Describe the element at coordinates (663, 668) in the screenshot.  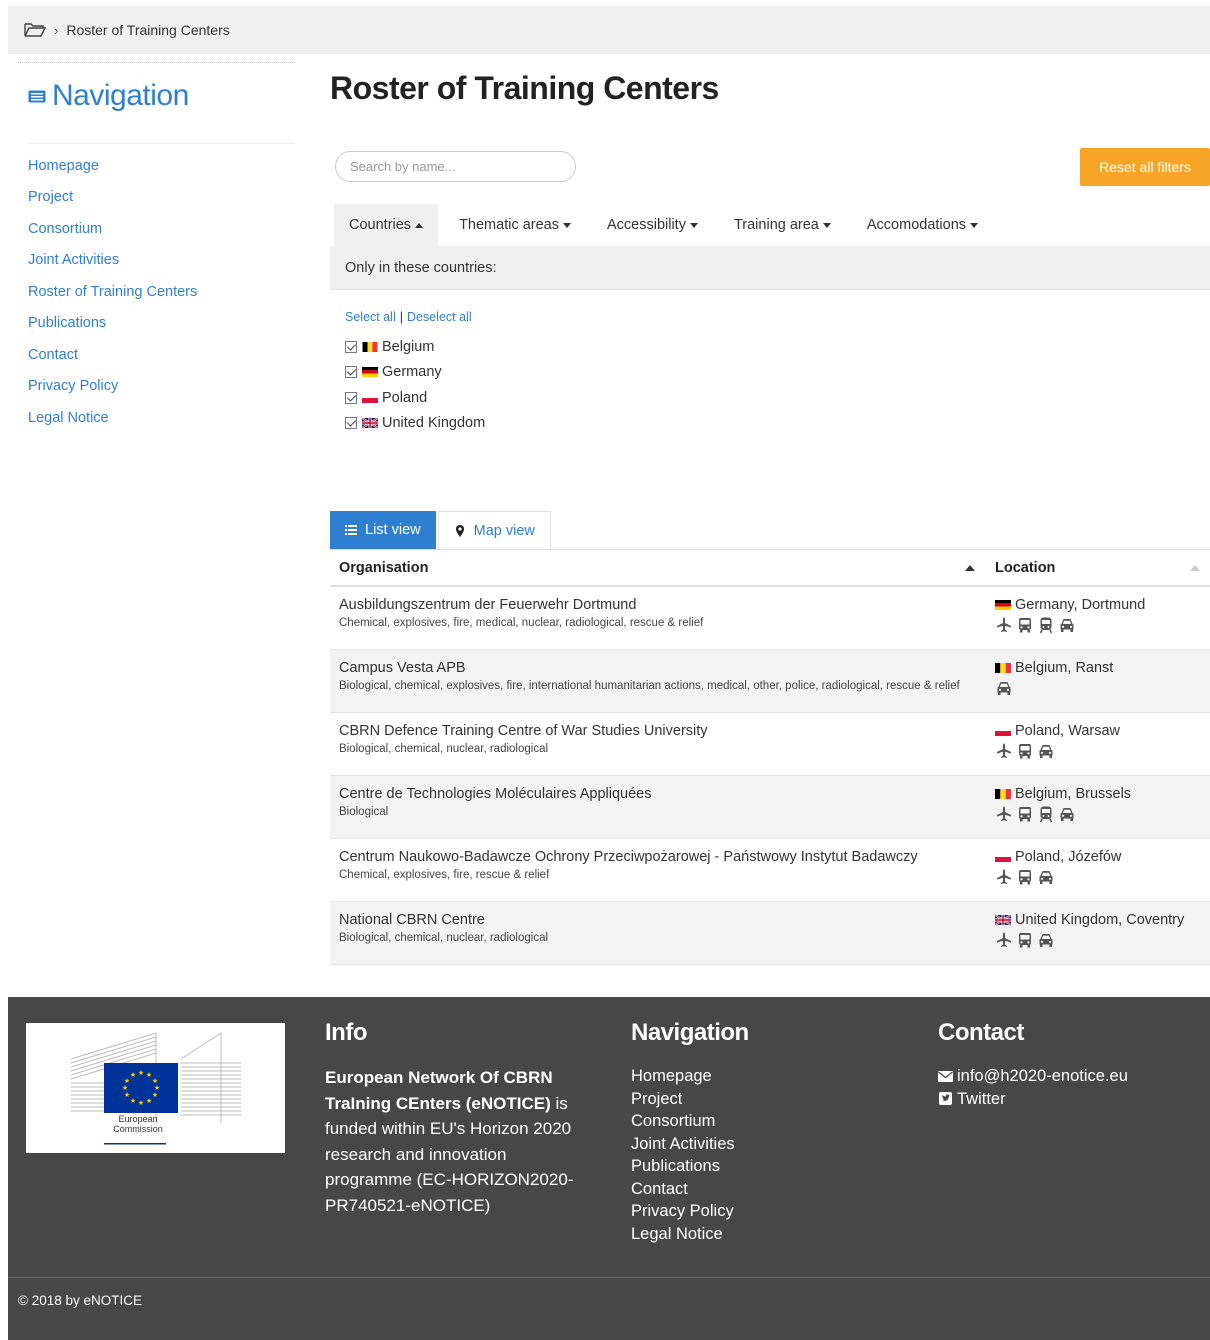
I see `organisation-name: Campus Vesta APB` at that location.